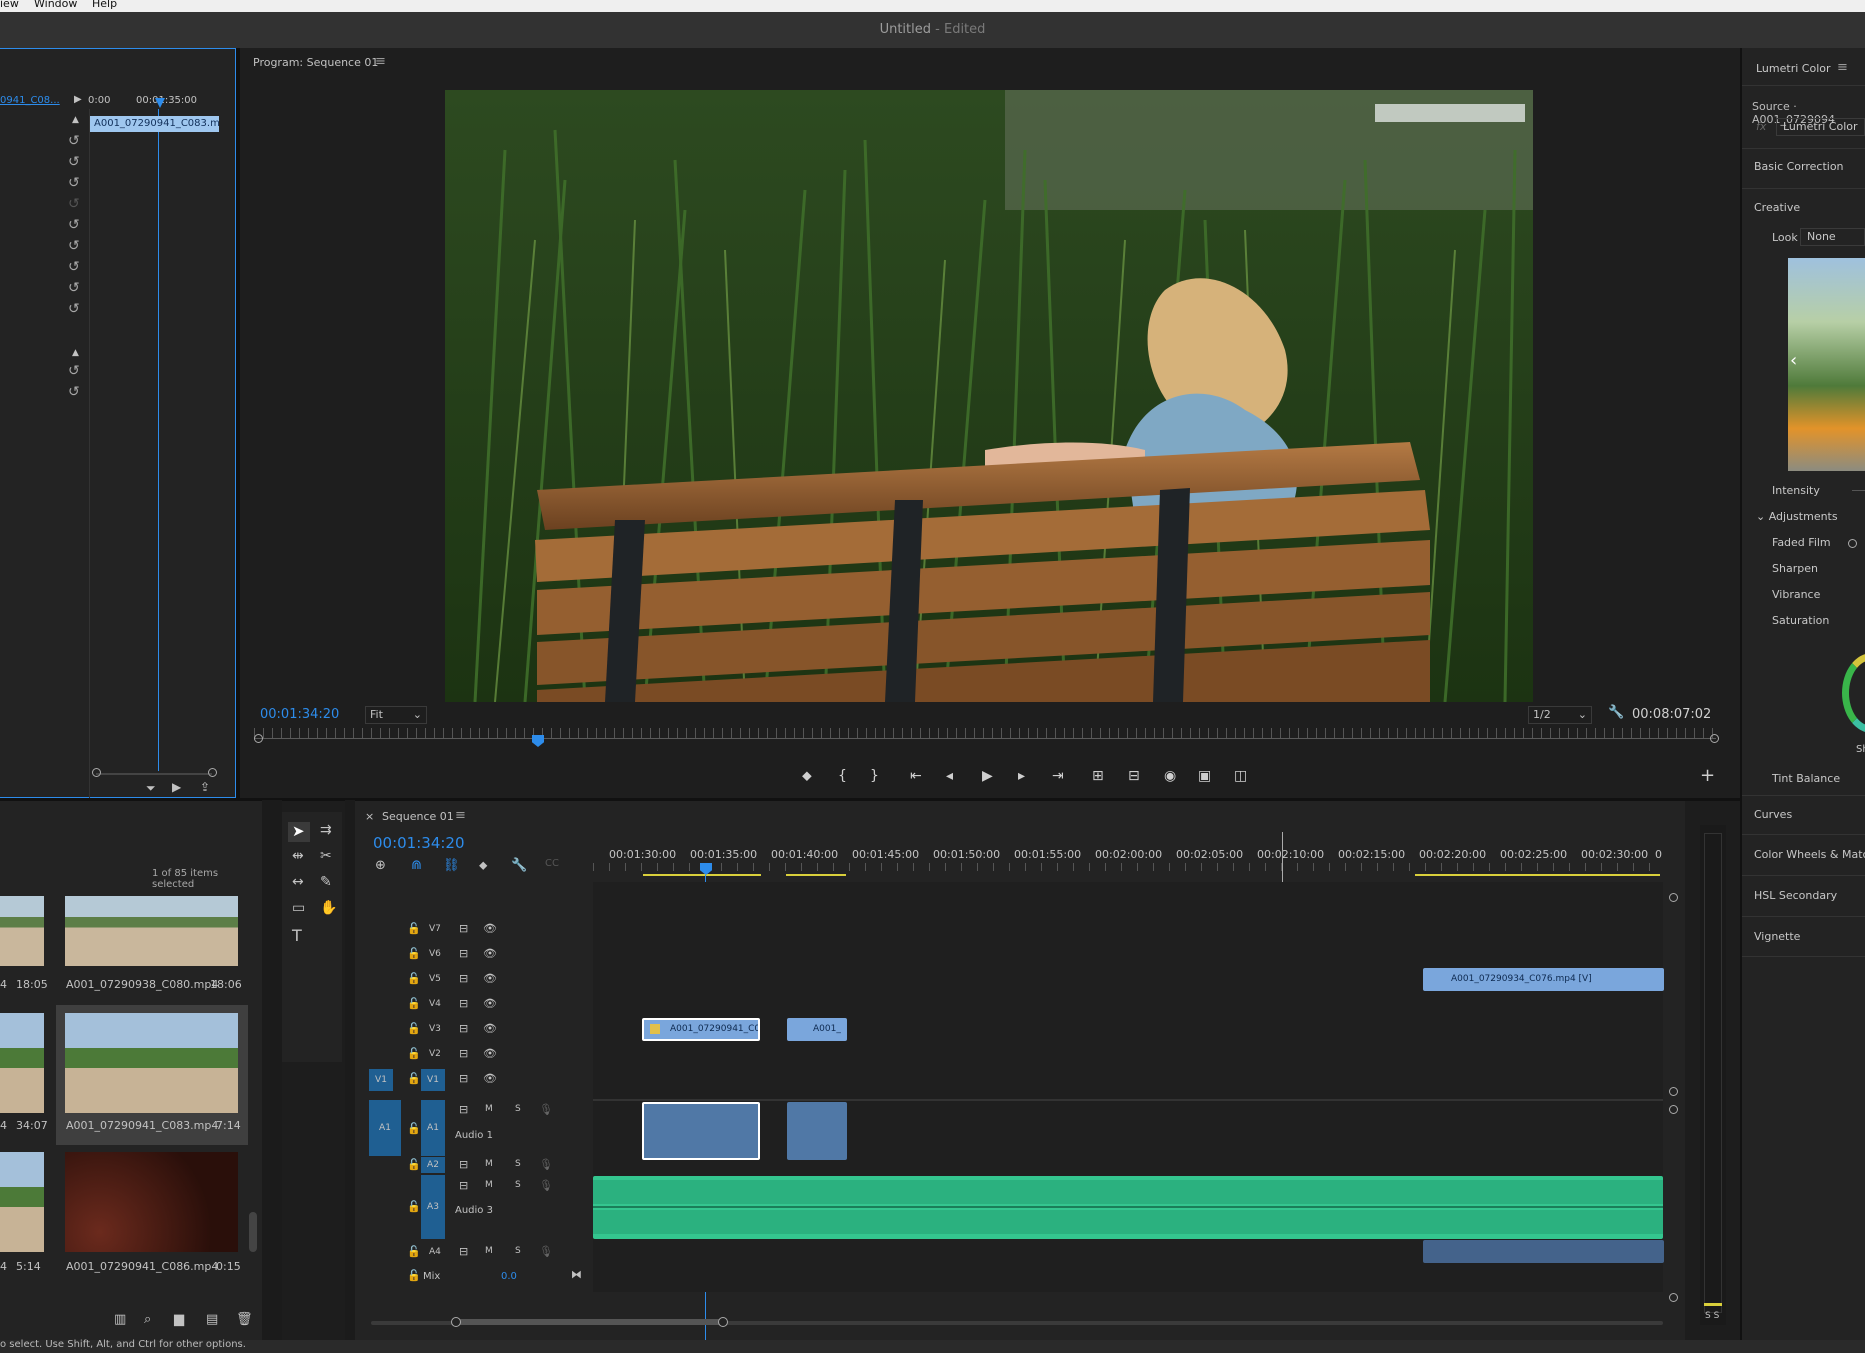  I want to click on play-only-icon: ▶, so click(78, 99).